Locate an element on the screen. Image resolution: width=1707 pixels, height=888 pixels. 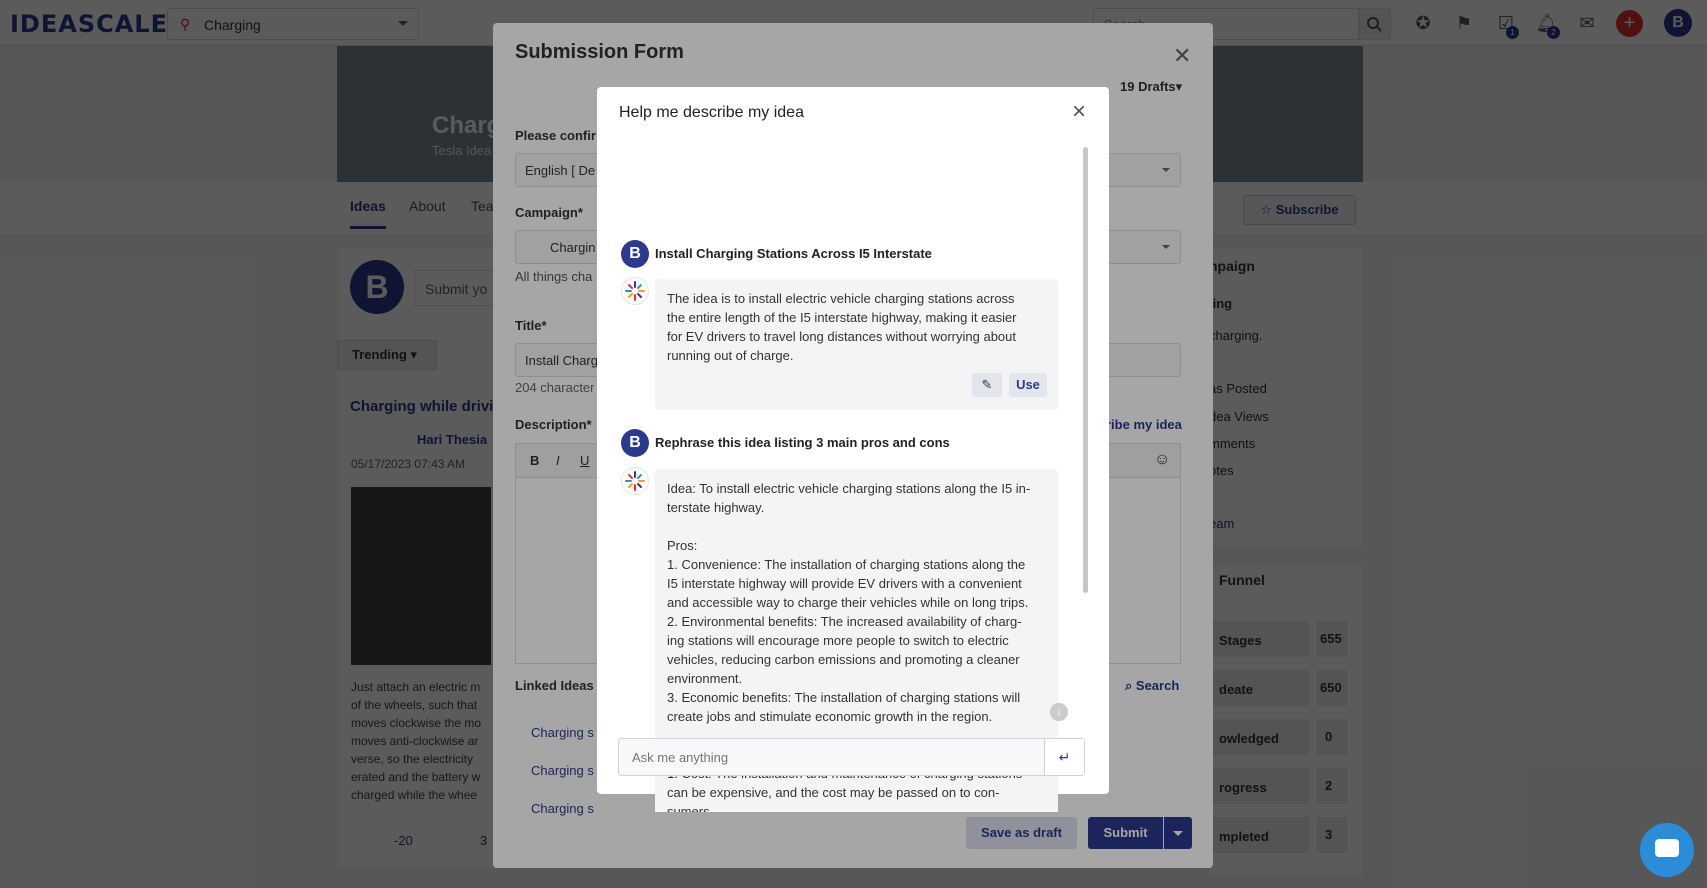
close-icon: × is located at coordinates (1079, 112).